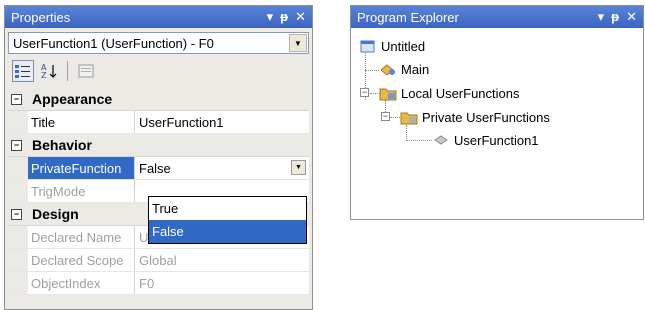 This screenshot has width=645, height=310. What do you see at coordinates (71, 191) in the screenshot?
I see `property-name: TrigMode` at bounding box center [71, 191].